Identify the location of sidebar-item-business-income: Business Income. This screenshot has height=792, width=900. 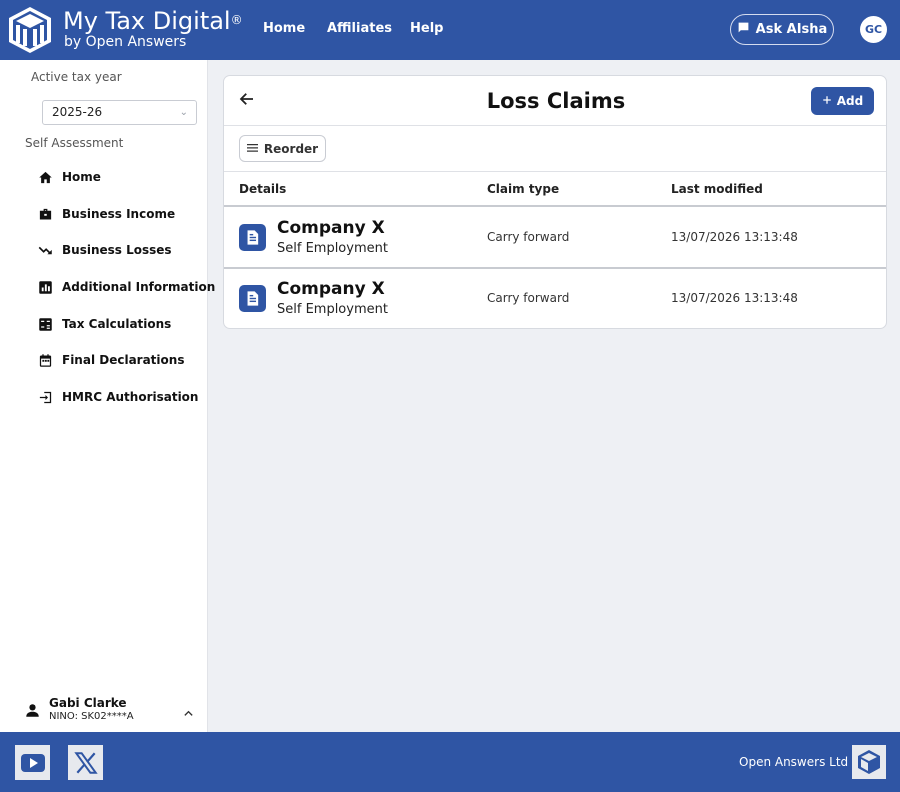
(106, 214).